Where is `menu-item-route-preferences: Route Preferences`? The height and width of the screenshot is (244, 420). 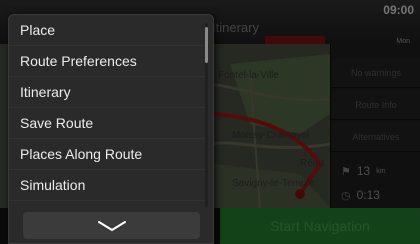 menu-item-route-preferences: Route Preferences is located at coordinates (107, 61).